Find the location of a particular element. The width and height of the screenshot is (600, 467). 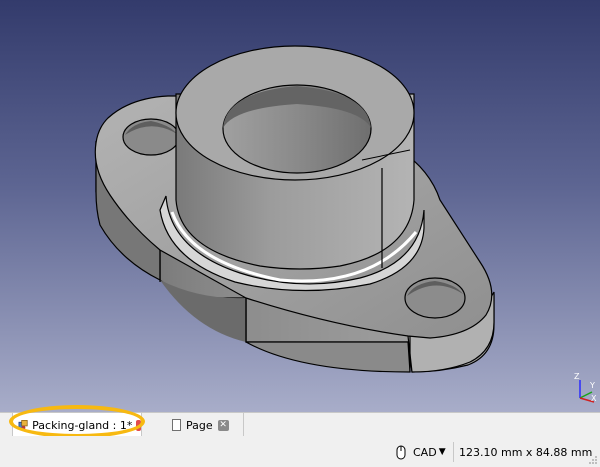

tab-label: Page is located at coordinates (199, 425).